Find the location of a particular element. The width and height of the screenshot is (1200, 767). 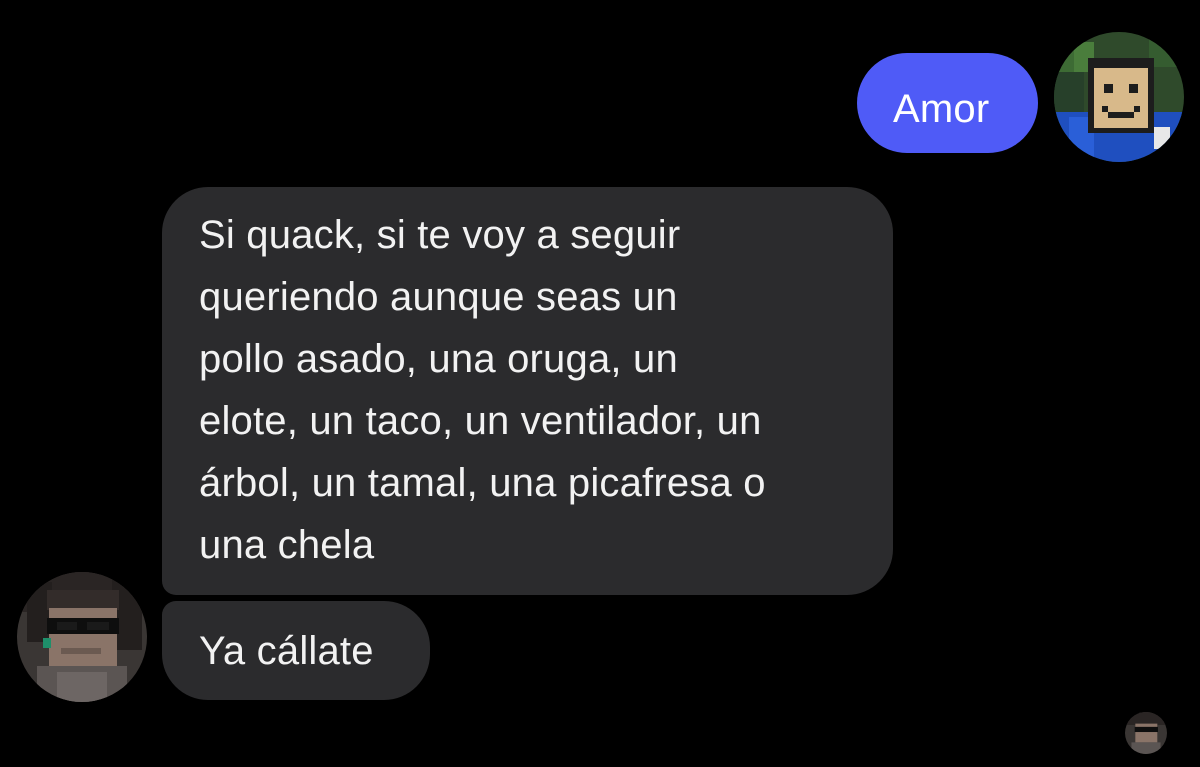

read-receipt-avatar is located at coordinates (1146, 733).